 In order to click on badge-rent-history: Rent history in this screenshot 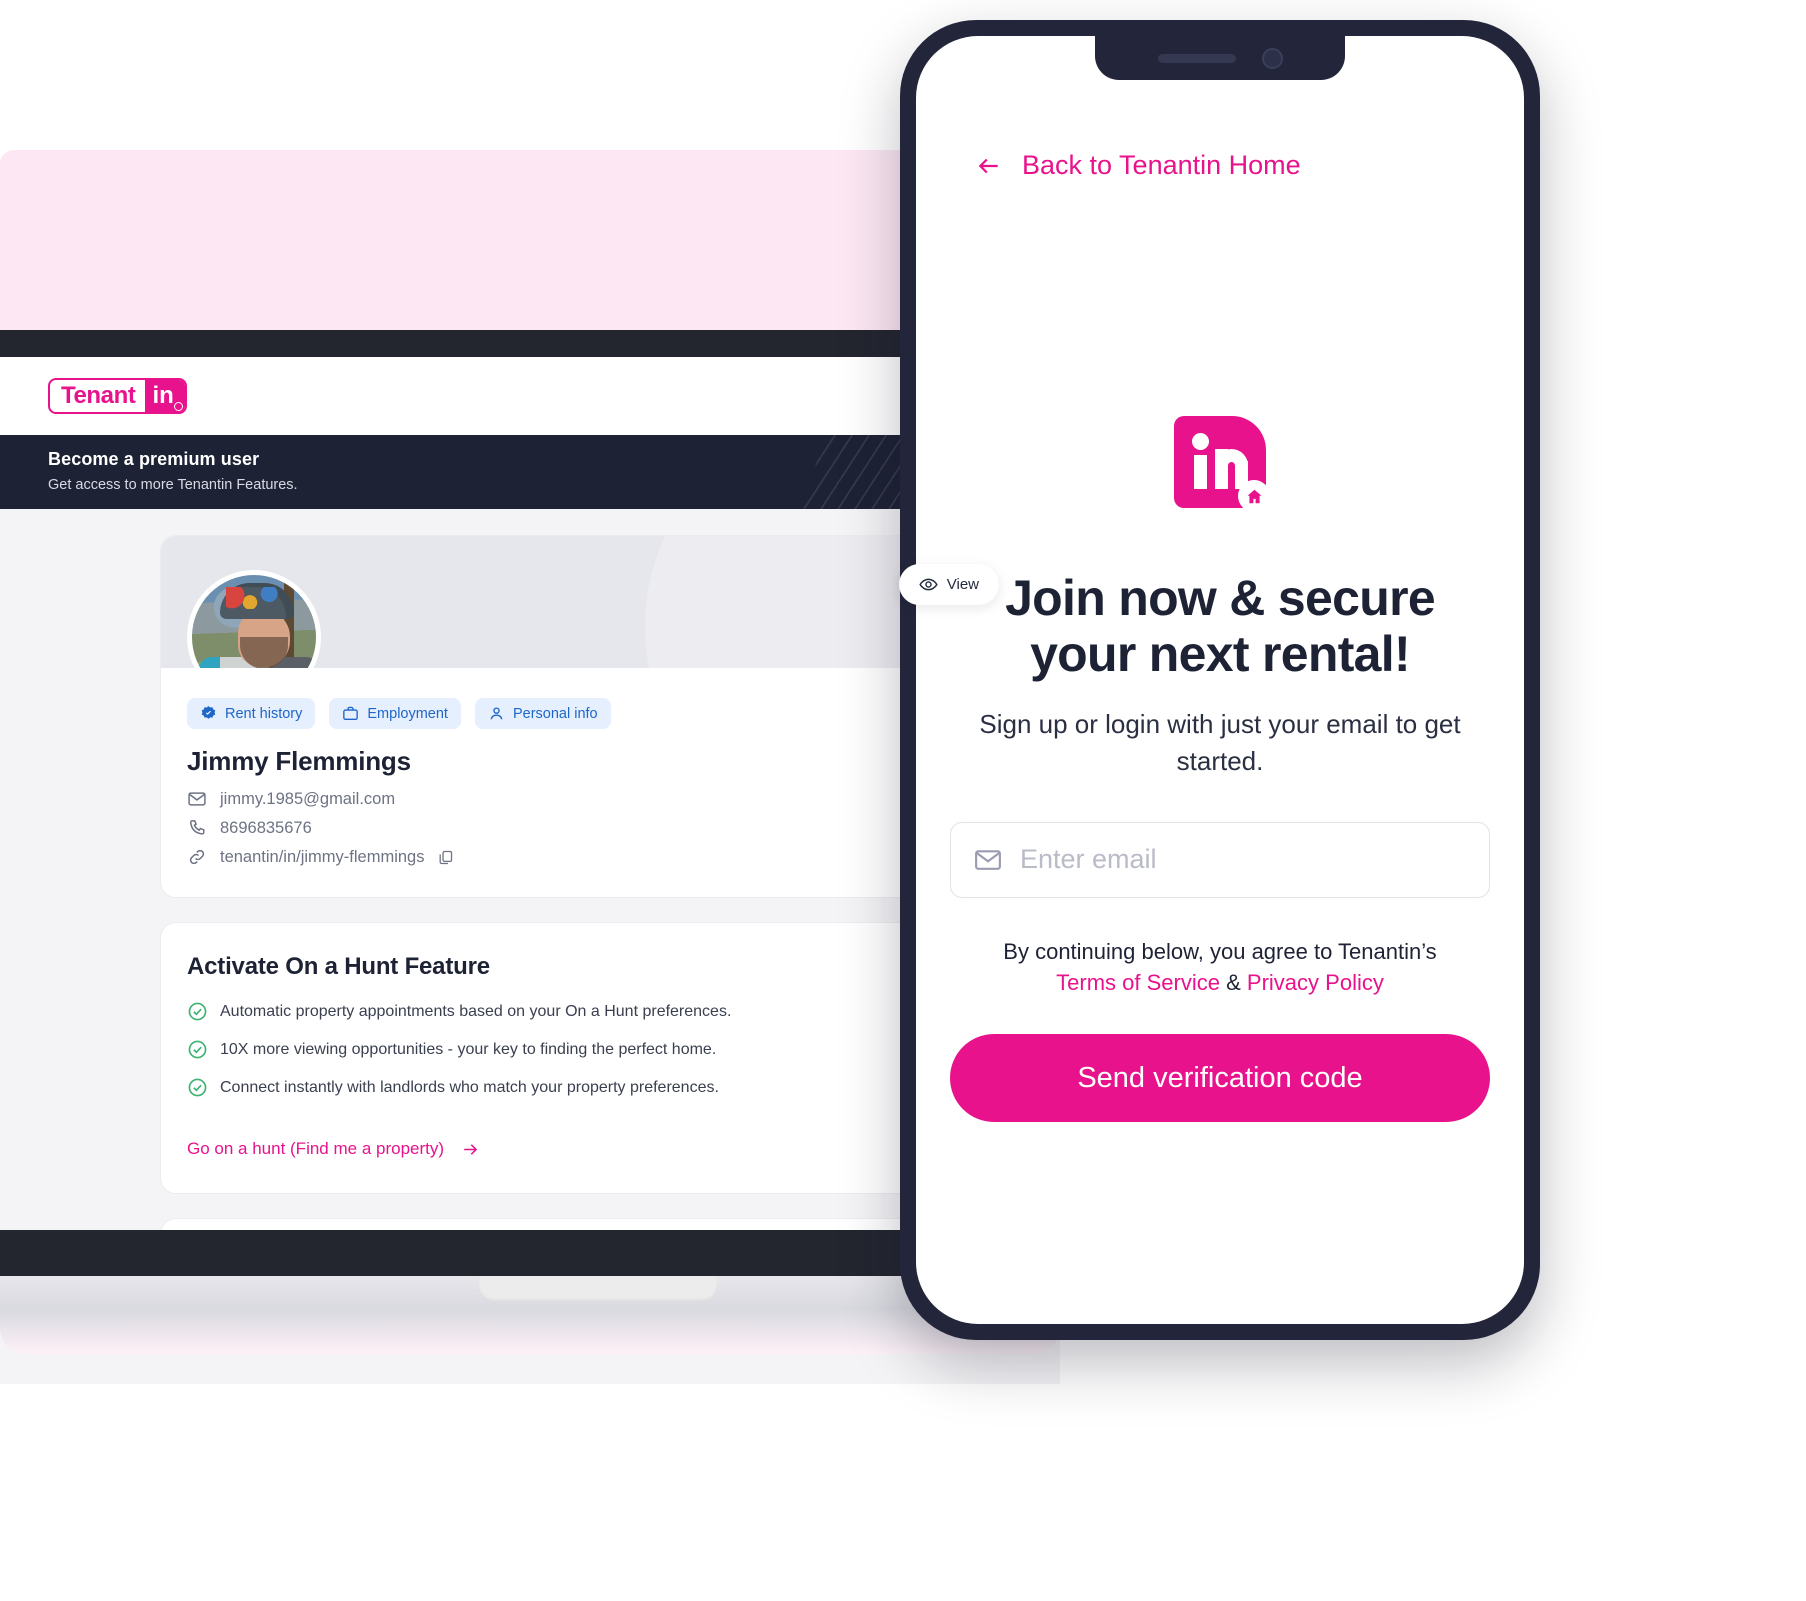, I will do `click(251, 713)`.